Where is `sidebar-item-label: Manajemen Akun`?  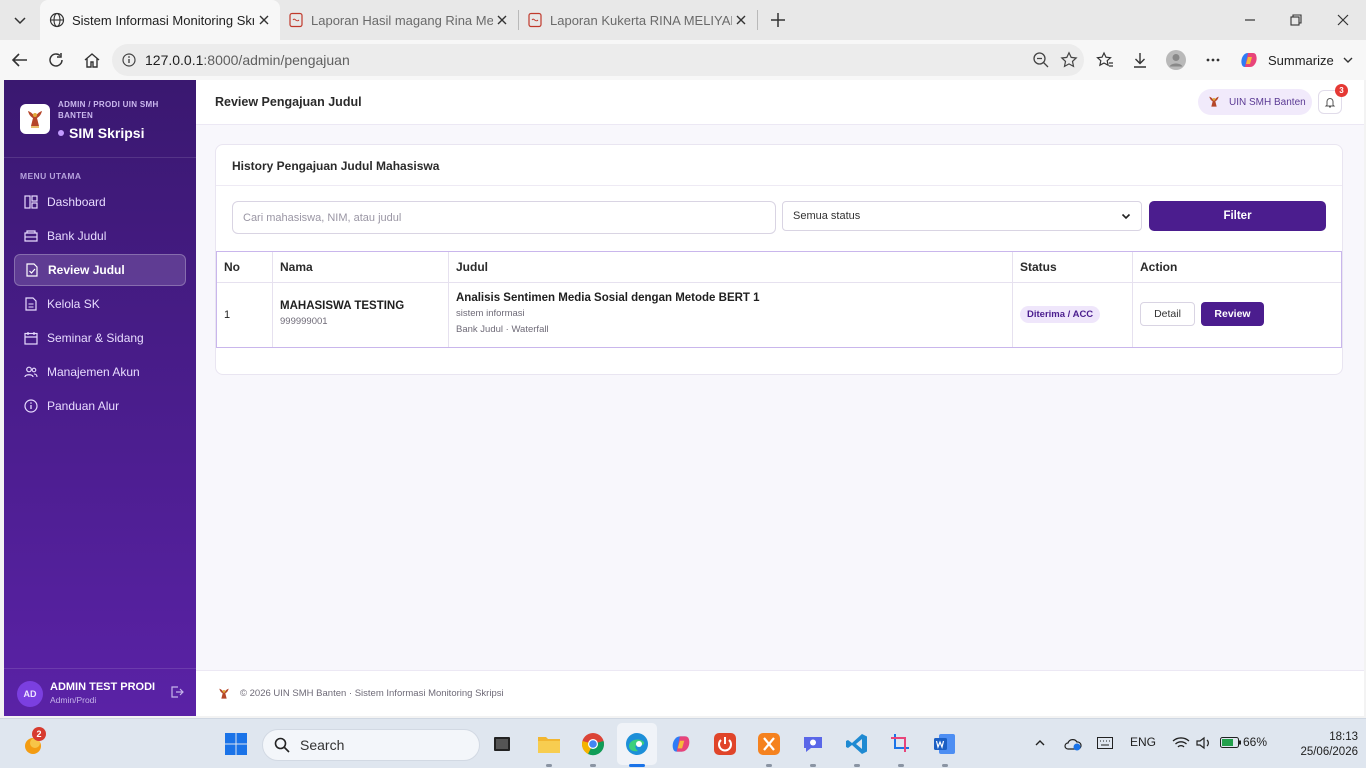
sidebar-item-label: Manajemen Akun is located at coordinates (93, 372).